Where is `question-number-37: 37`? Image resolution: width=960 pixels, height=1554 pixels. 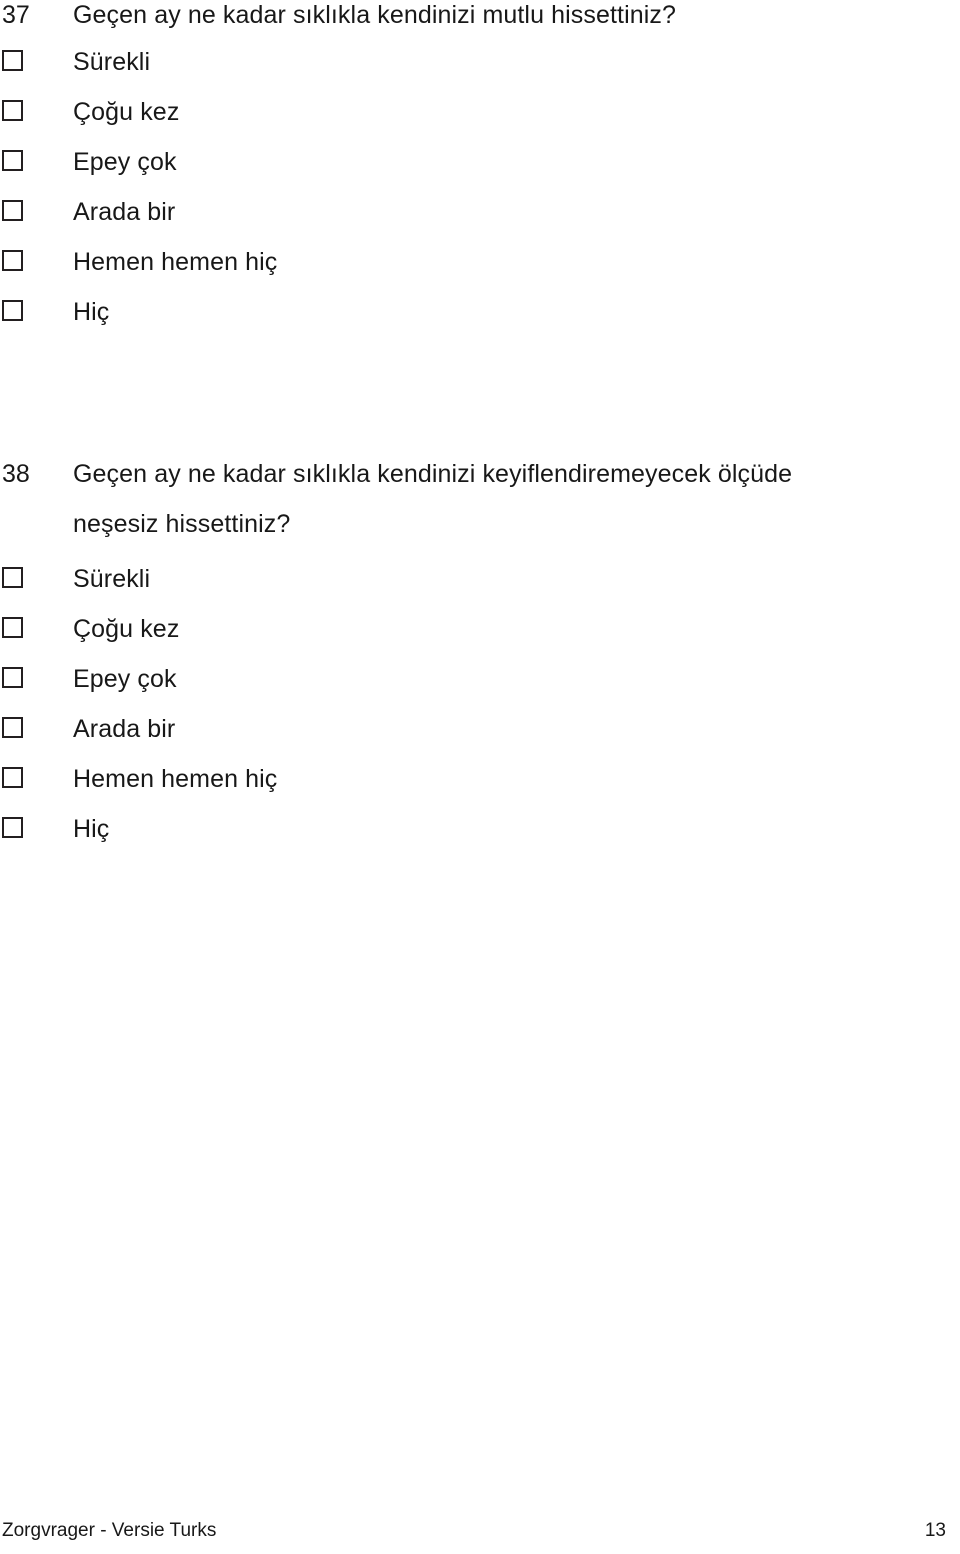 question-number-37: 37 is located at coordinates (16, 15).